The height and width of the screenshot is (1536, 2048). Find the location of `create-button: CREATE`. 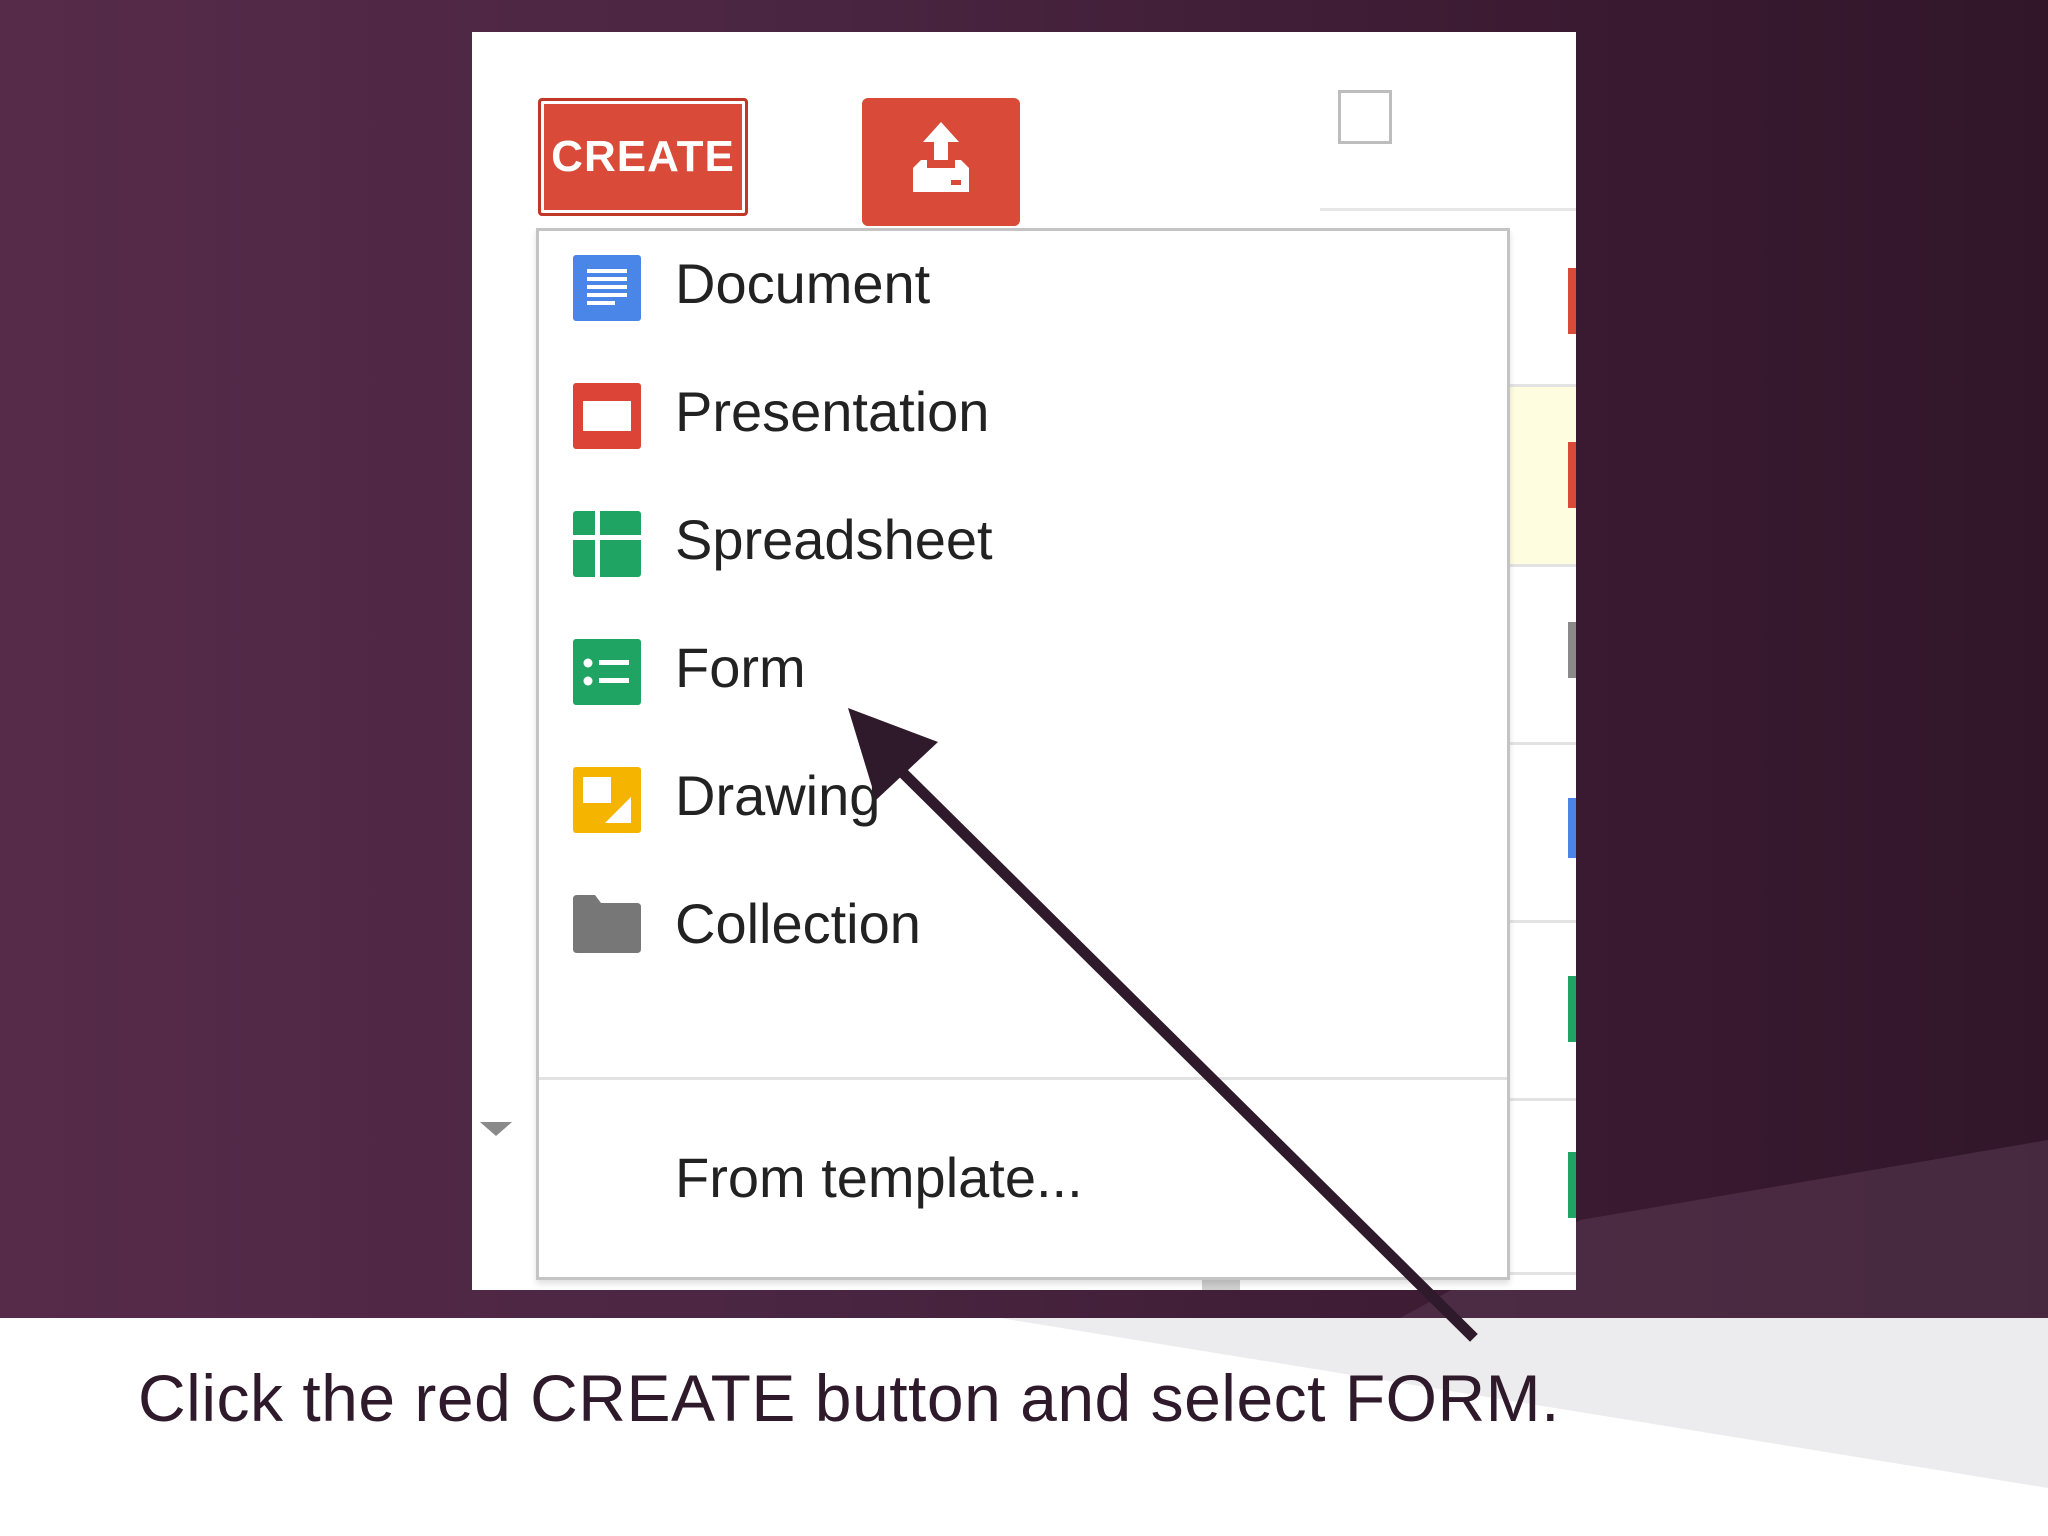

create-button: CREATE is located at coordinates (643, 157).